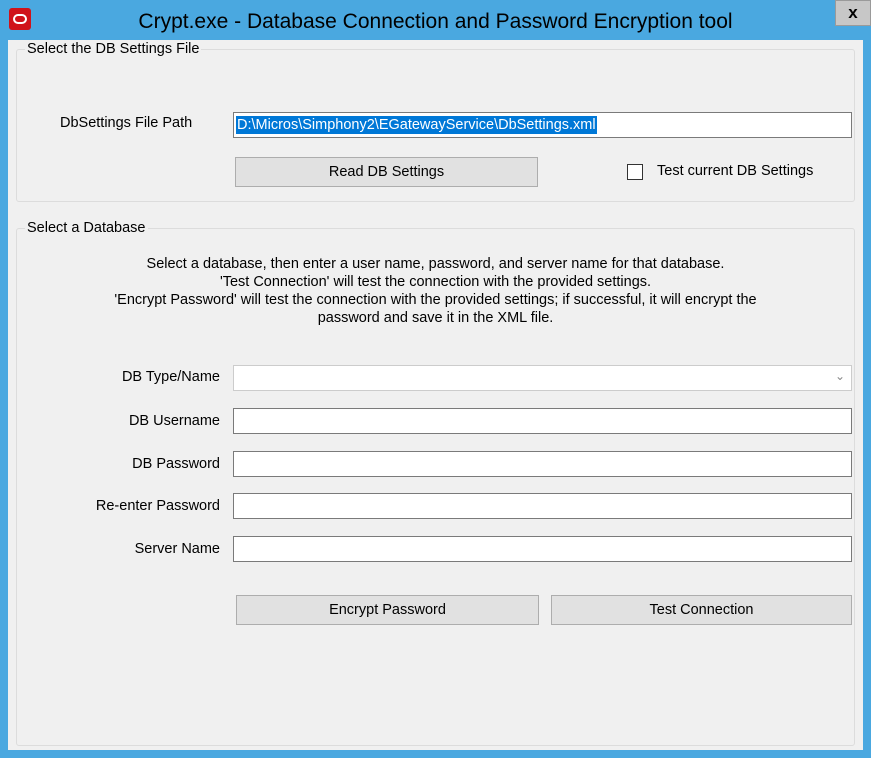 Image resolution: width=881 pixels, height=763 pixels. I want to click on server-name-label: Server Name, so click(177, 549).